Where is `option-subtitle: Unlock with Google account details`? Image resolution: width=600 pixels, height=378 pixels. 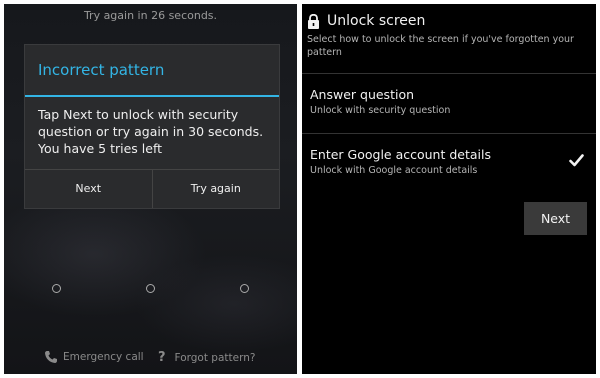 option-subtitle: Unlock with Google account details is located at coordinates (394, 170).